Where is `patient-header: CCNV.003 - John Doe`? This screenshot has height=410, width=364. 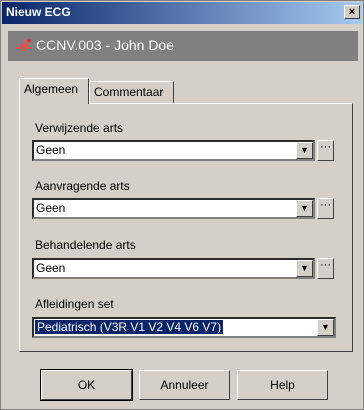 patient-header: CCNV.003 - John Doe is located at coordinates (183, 46).